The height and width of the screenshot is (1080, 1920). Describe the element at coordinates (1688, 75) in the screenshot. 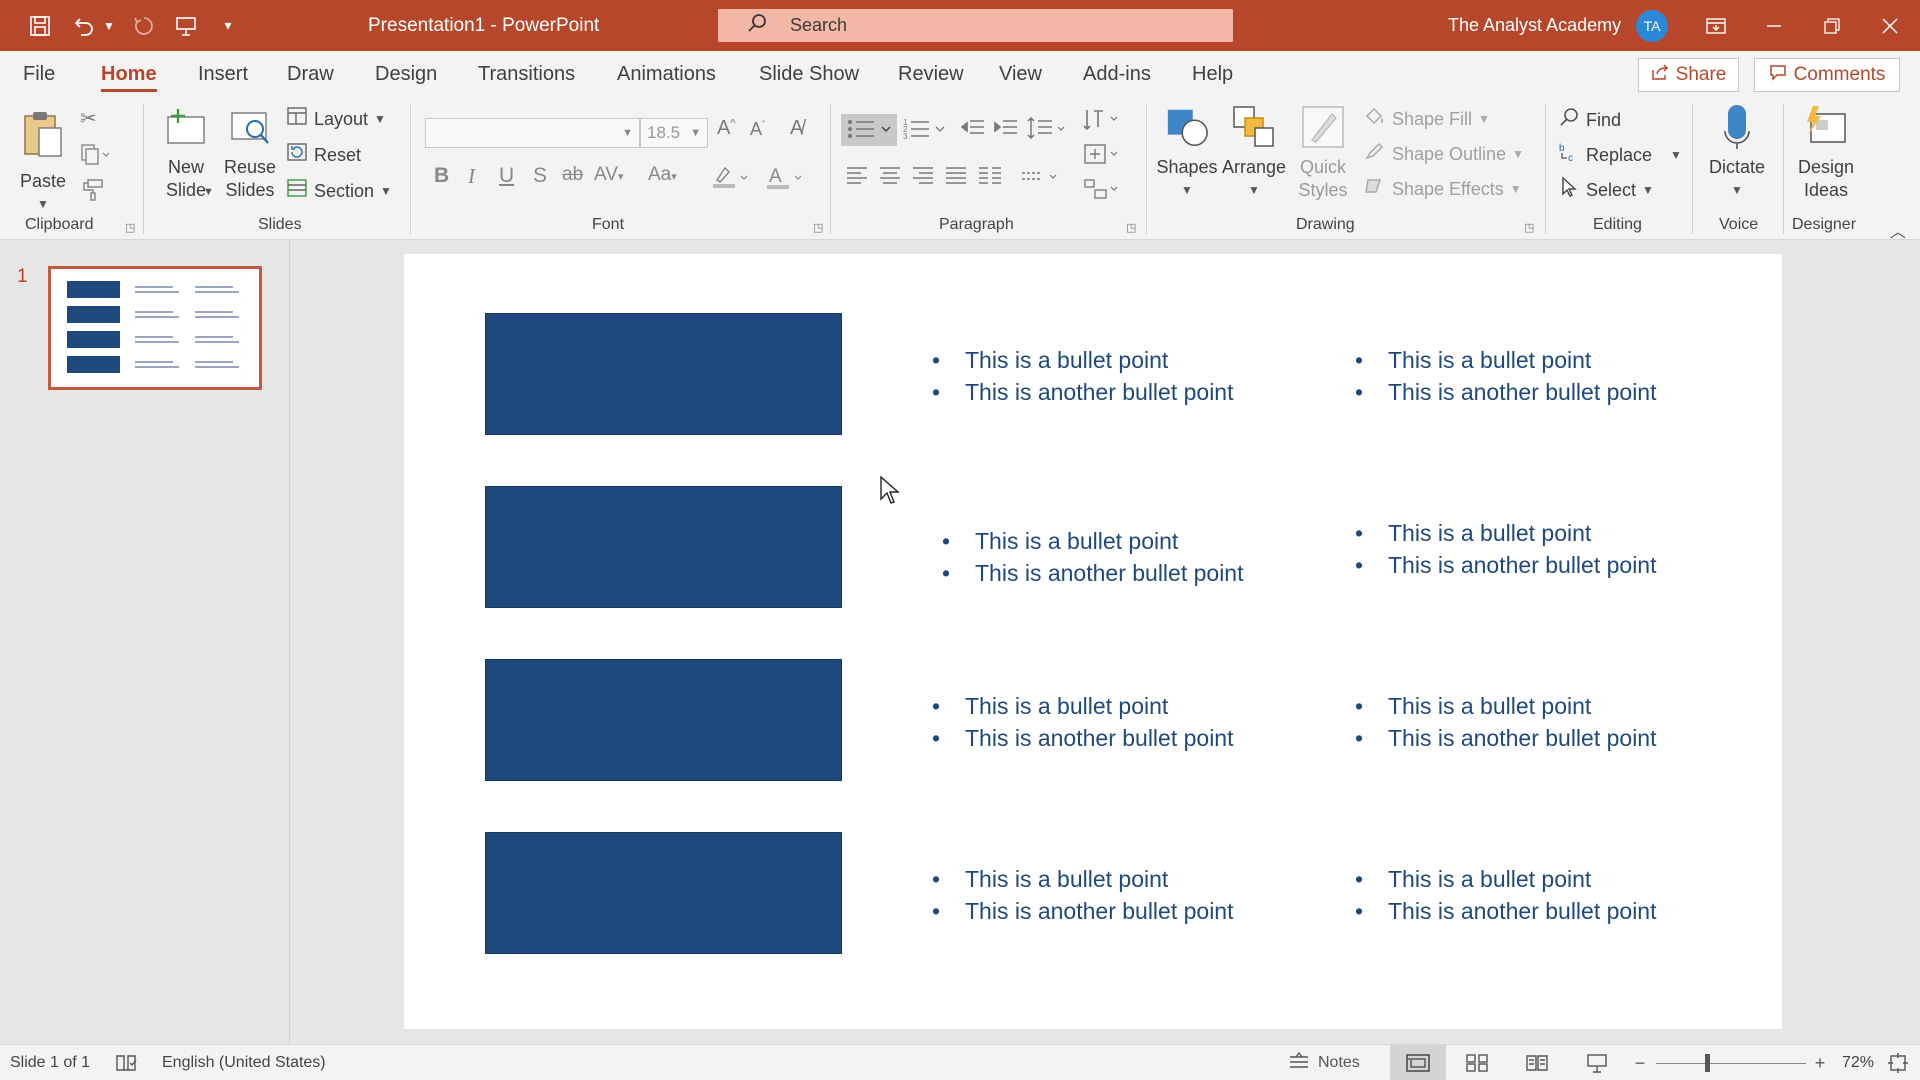

I see `share-button: Share` at that location.